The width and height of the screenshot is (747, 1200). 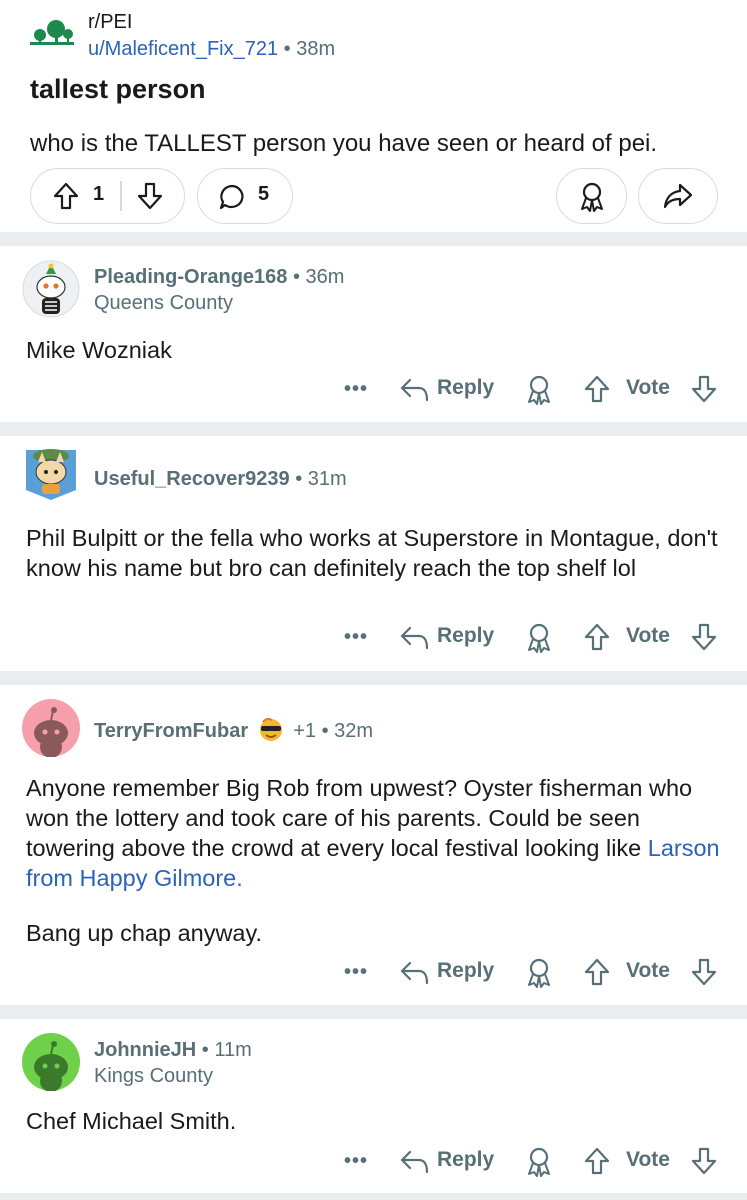 I want to click on comment-author: Useful_Recover9239 • 31m, so click(x=220, y=479).